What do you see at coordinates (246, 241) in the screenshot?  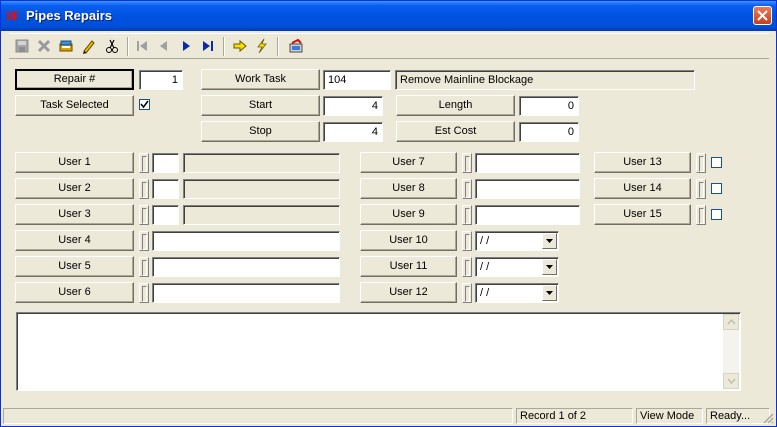 I see `user-4-field` at bounding box center [246, 241].